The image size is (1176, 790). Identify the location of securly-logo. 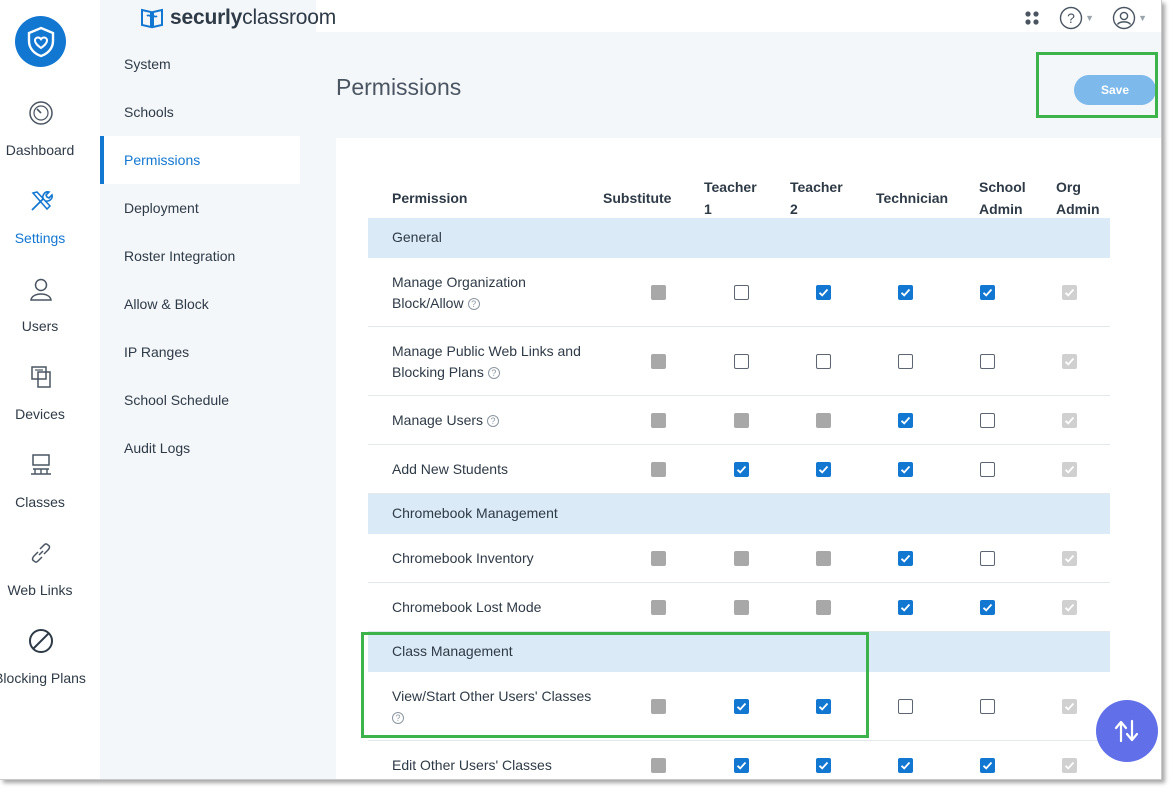
(40, 41).